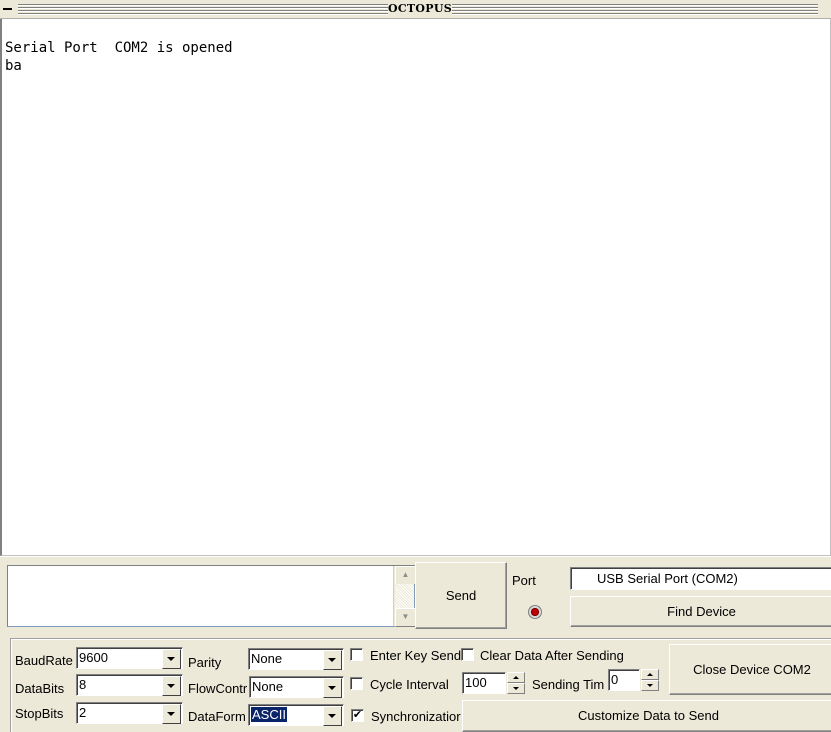 The height and width of the screenshot is (732, 831). I want to click on title-grip-left, so click(203, 9).